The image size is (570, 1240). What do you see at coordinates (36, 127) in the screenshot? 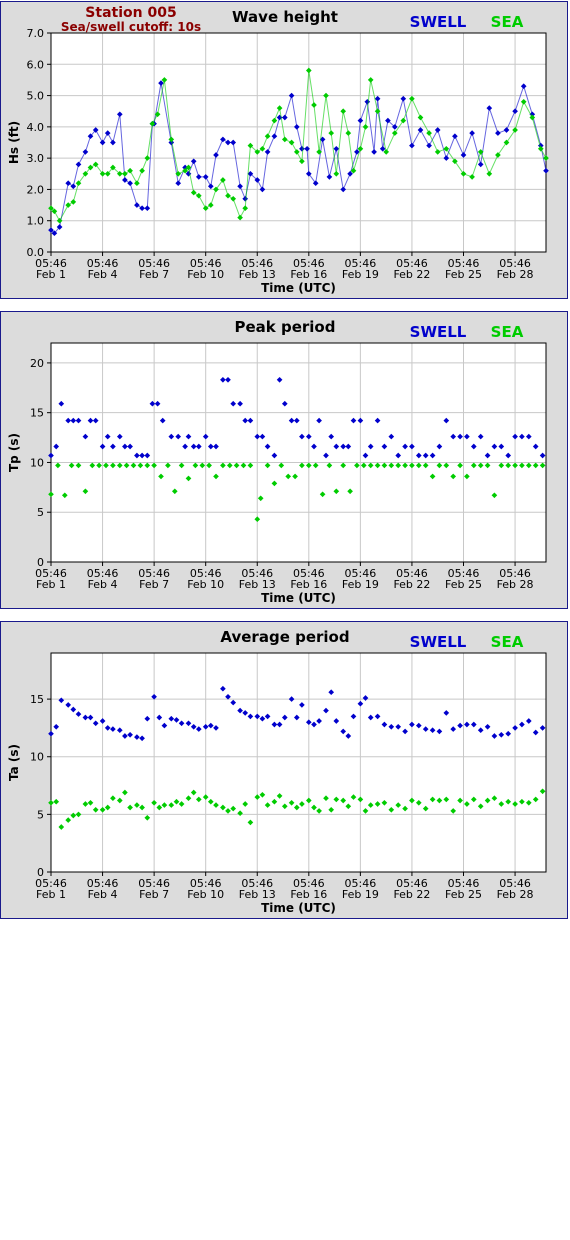
I see `y-tick-label: 4.0` at bounding box center [36, 127].